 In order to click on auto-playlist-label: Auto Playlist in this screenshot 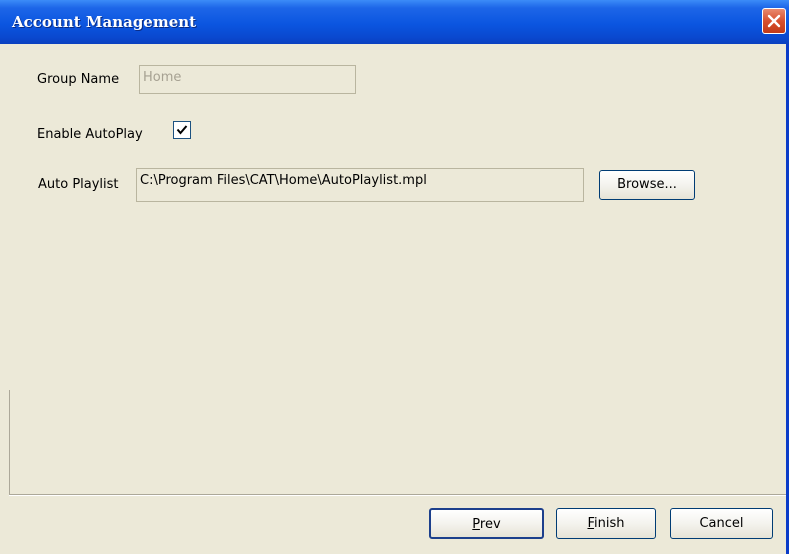, I will do `click(78, 184)`.